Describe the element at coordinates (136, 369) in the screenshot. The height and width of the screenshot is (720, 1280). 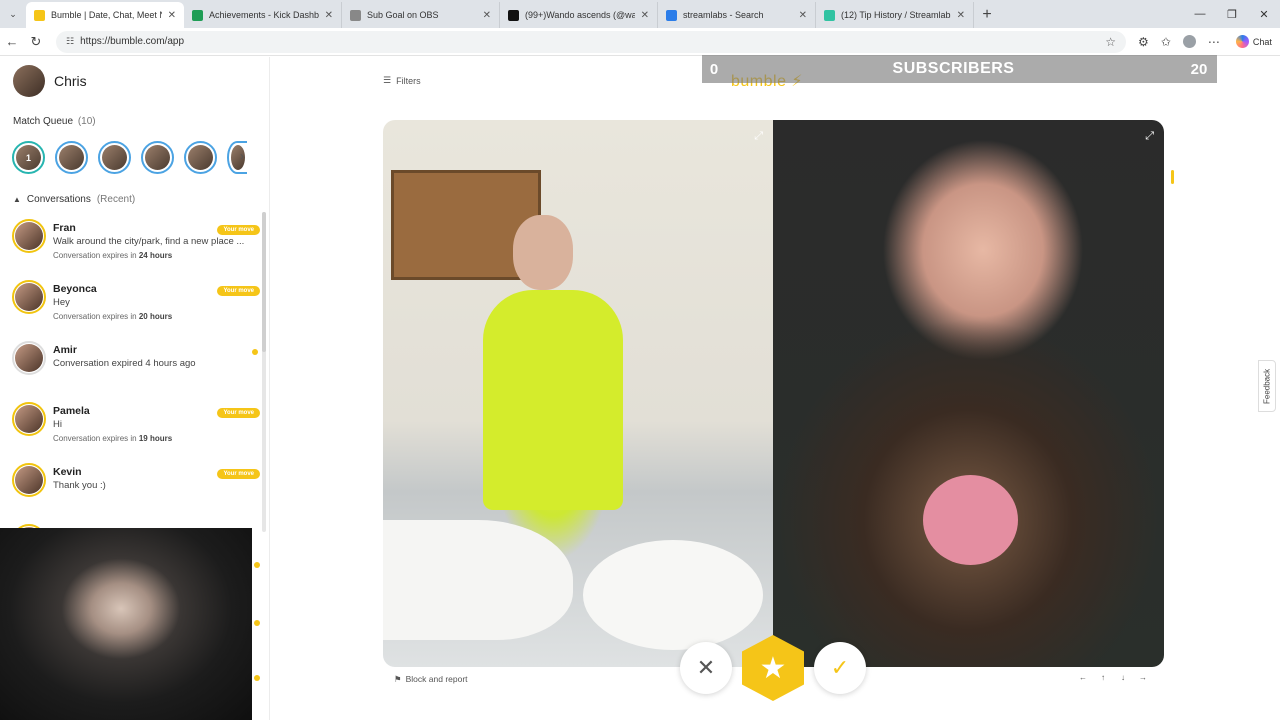
I see `conversation-item: Amir Conversation expired 4 hours ago` at that location.